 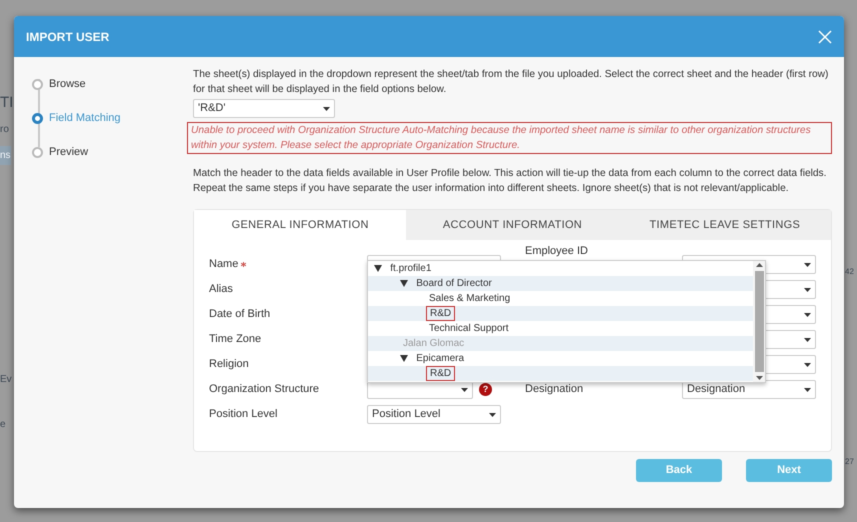 I want to click on tree-item: Sales & Marketing, so click(x=470, y=298).